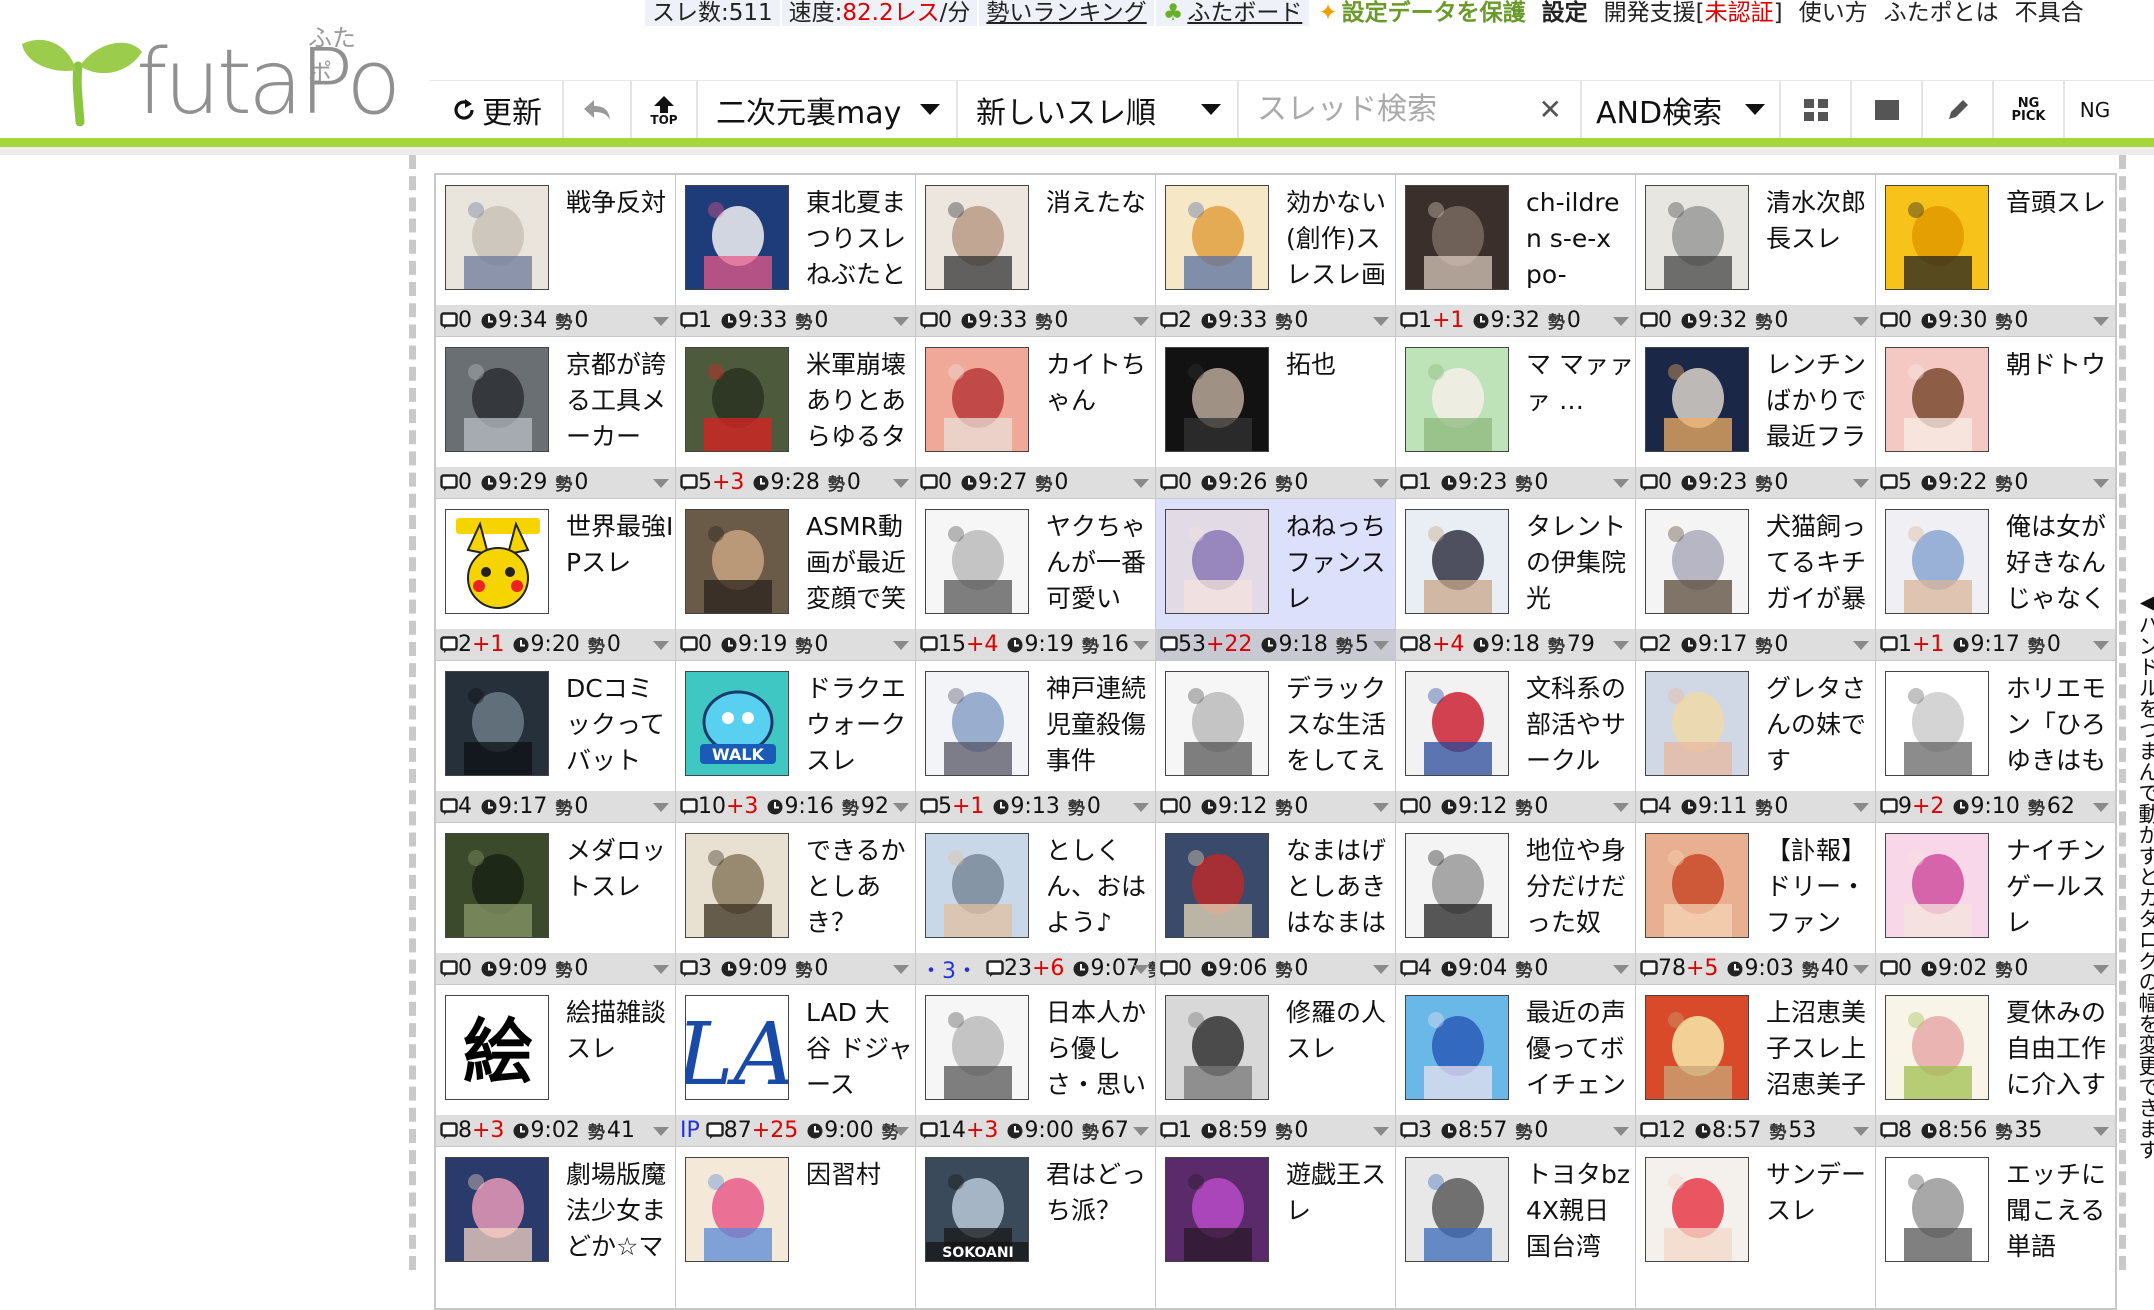  What do you see at coordinates (1820, 401) in the screenshot?
I see `thread-title: レンチンばかりで最近フラ` at bounding box center [1820, 401].